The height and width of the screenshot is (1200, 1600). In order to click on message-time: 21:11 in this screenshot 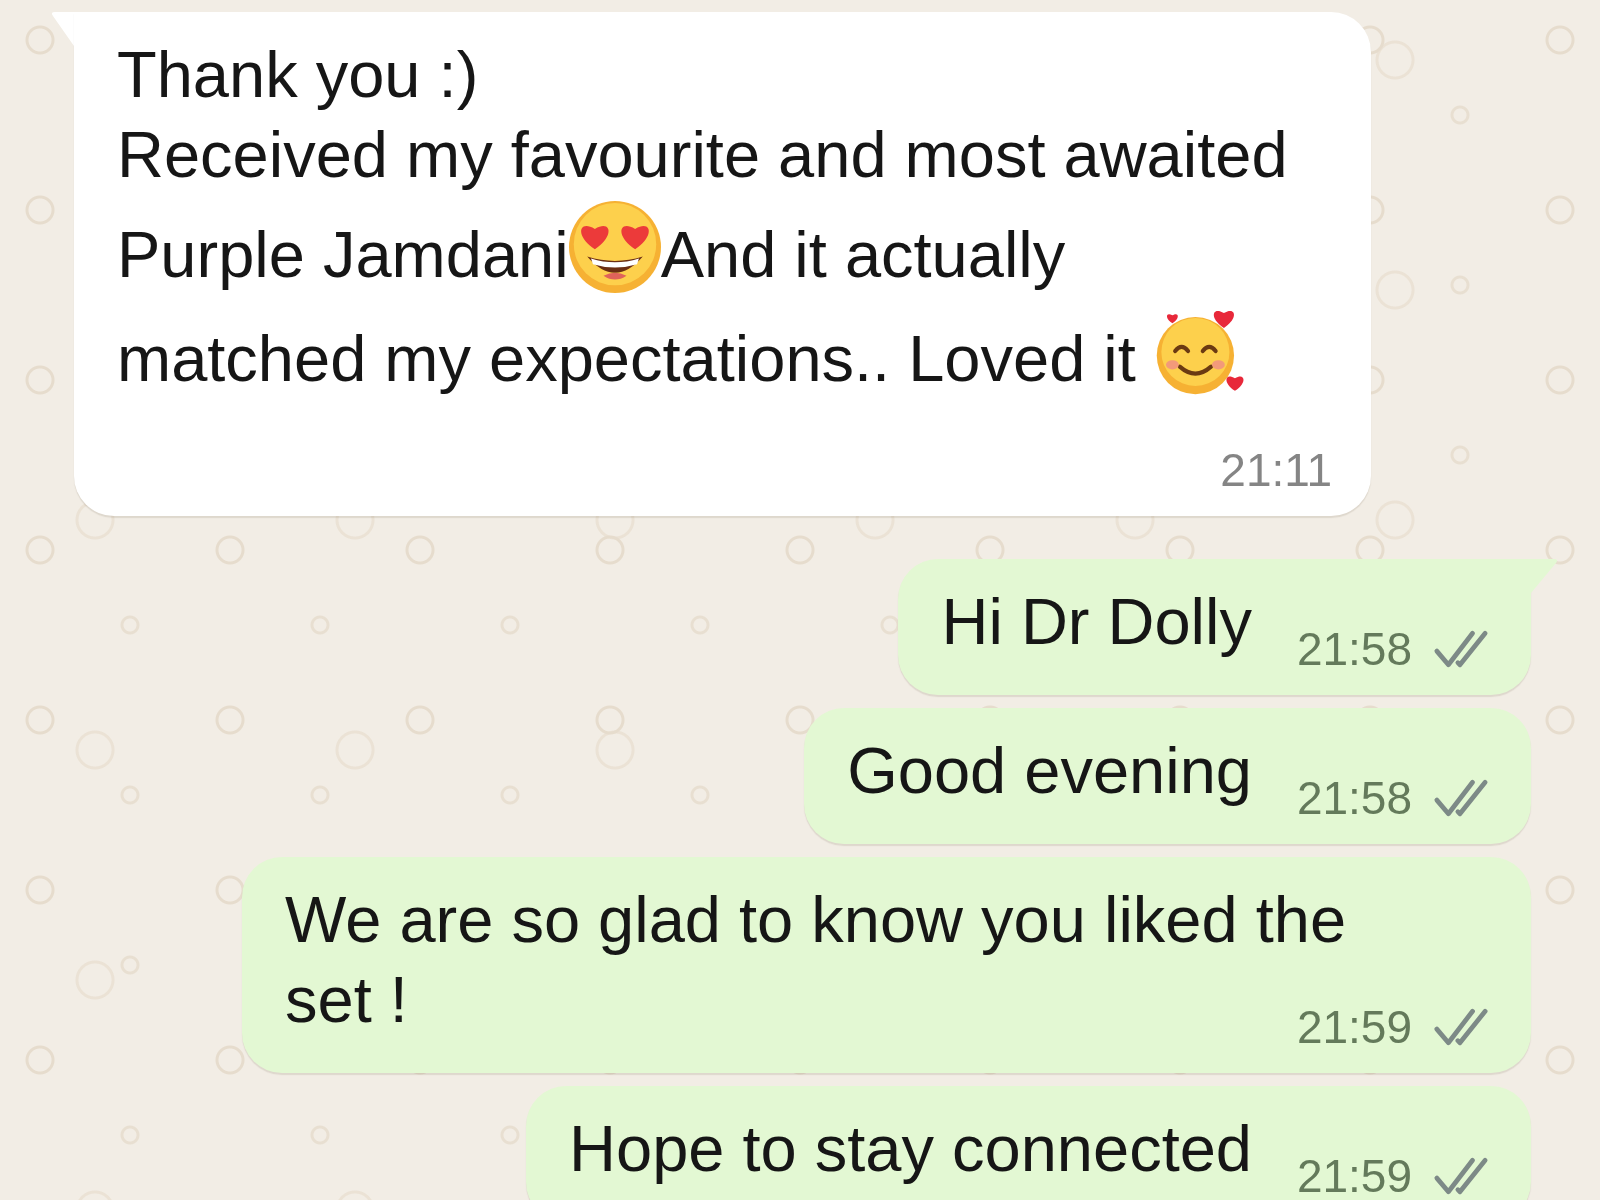, I will do `click(1276, 470)`.